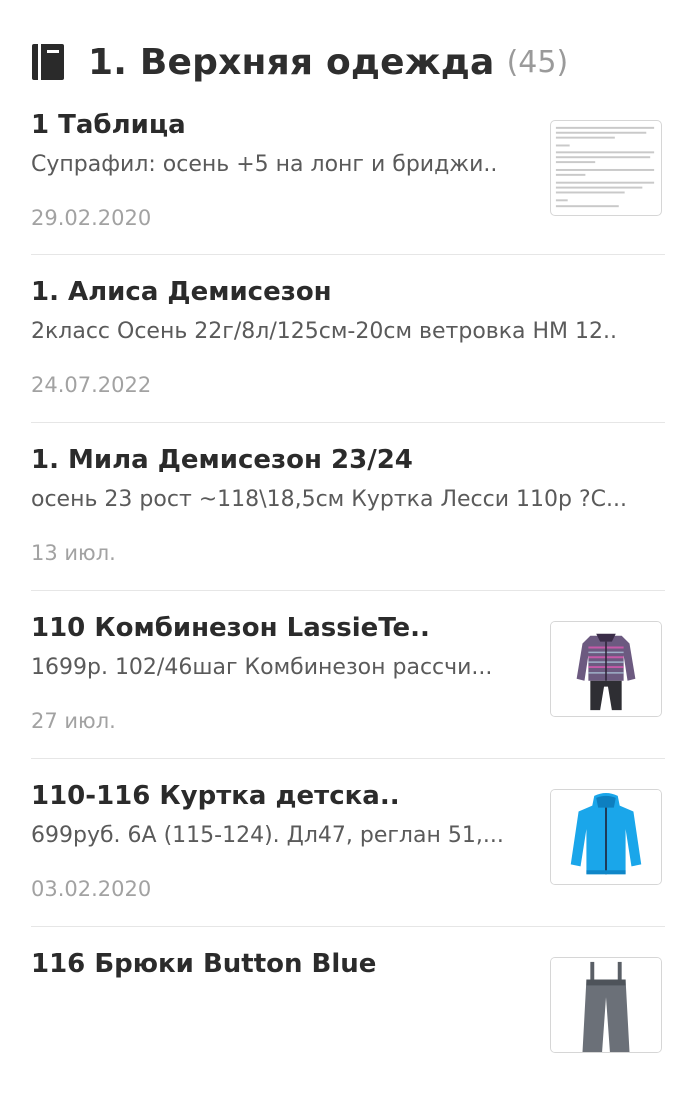 Image resolution: width=697 pixels, height=1095 pixels. I want to click on pants-photo, so click(606, 1005).